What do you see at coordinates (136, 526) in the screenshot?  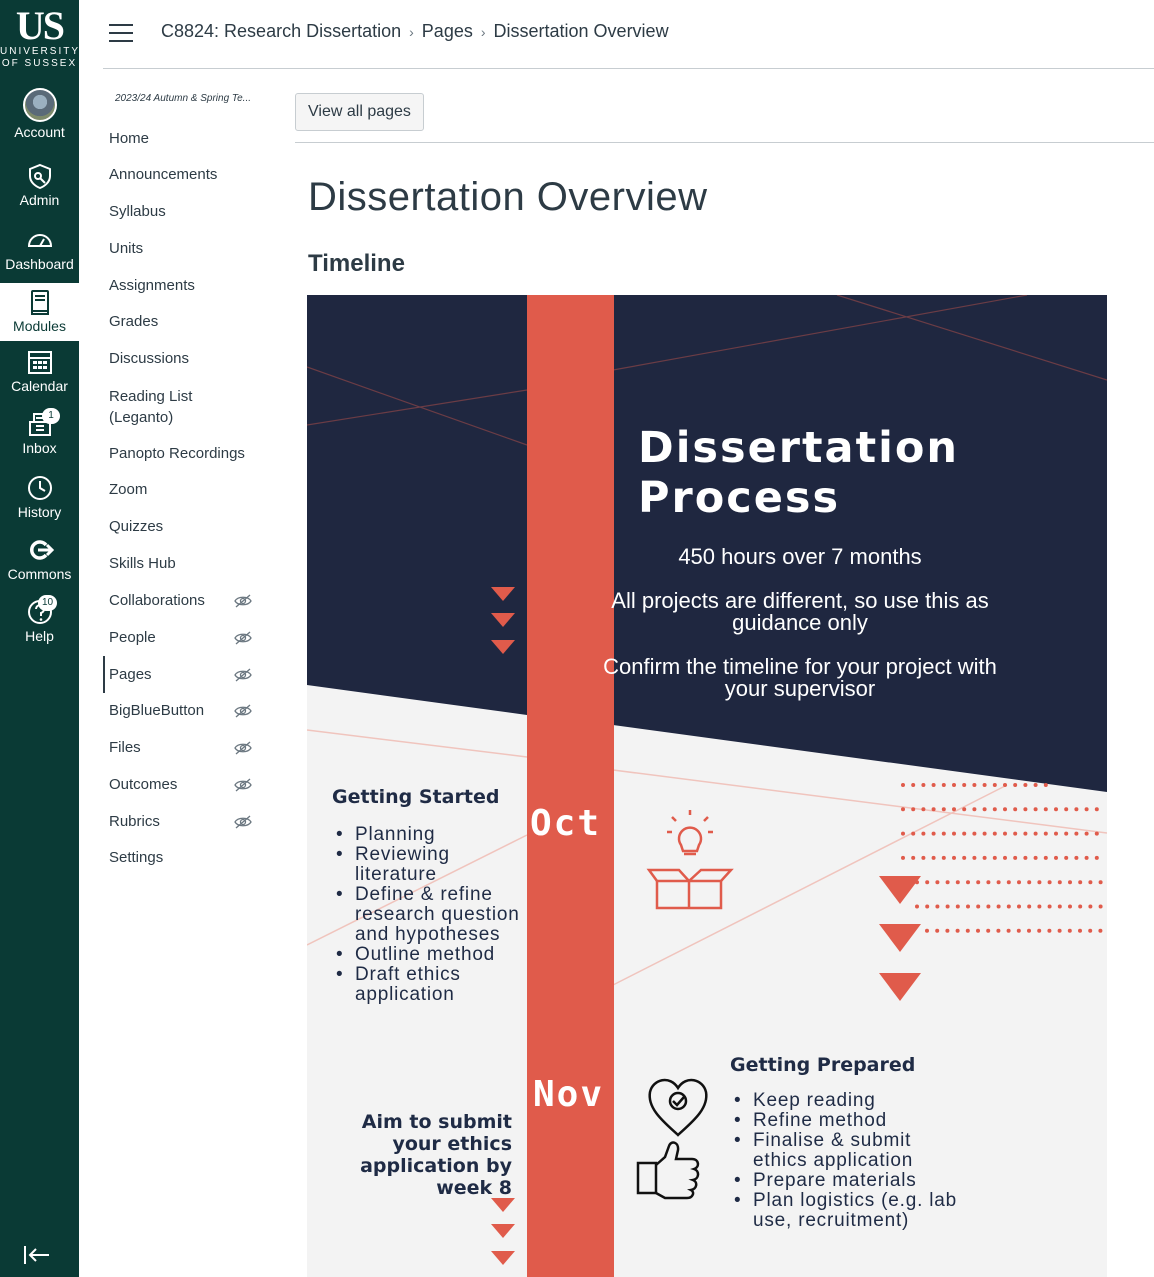 I see `course-nav-label: Quizzes` at bounding box center [136, 526].